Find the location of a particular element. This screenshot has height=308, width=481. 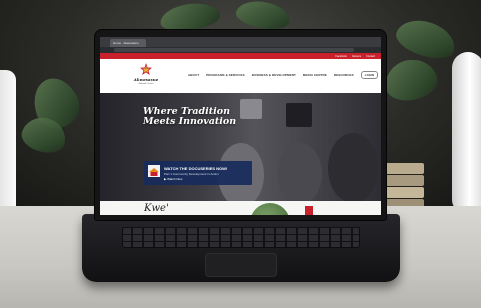

hero-title: Where Tradition Meets Innovation is located at coordinates (189, 117).